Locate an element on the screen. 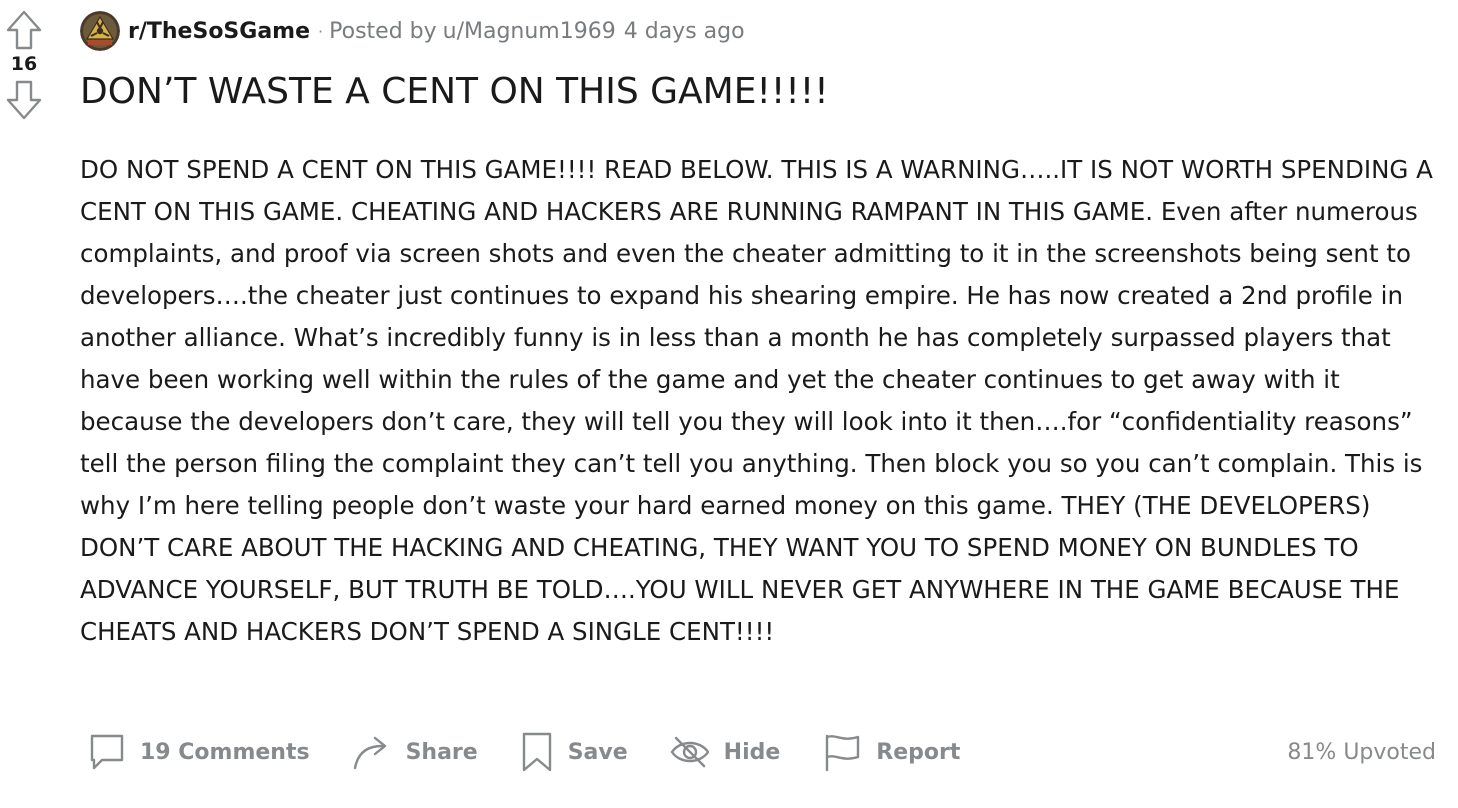 This screenshot has width=1458, height=808. subreddit-logo-icon is located at coordinates (100, 31).